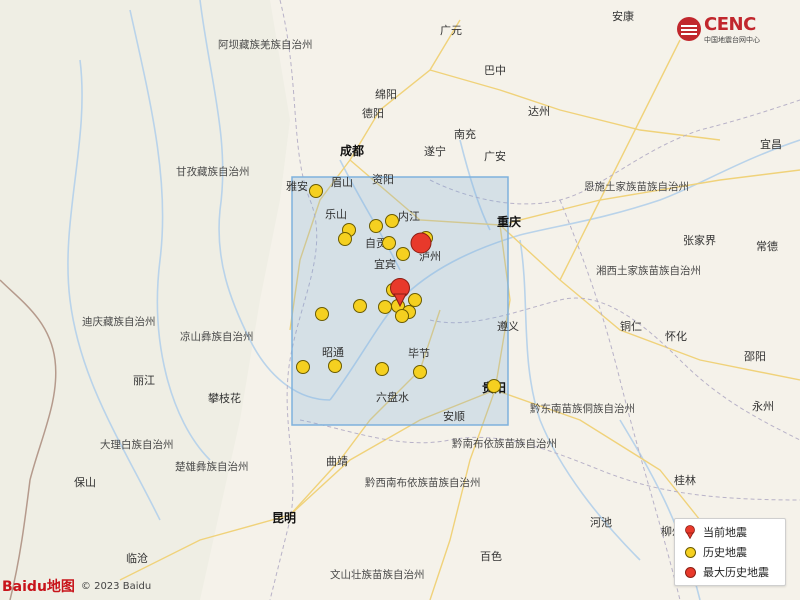 The height and width of the screenshot is (600, 800). What do you see at coordinates (631, 326) in the screenshot?
I see `city-label: 铜仁` at bounding box center [631, 326].